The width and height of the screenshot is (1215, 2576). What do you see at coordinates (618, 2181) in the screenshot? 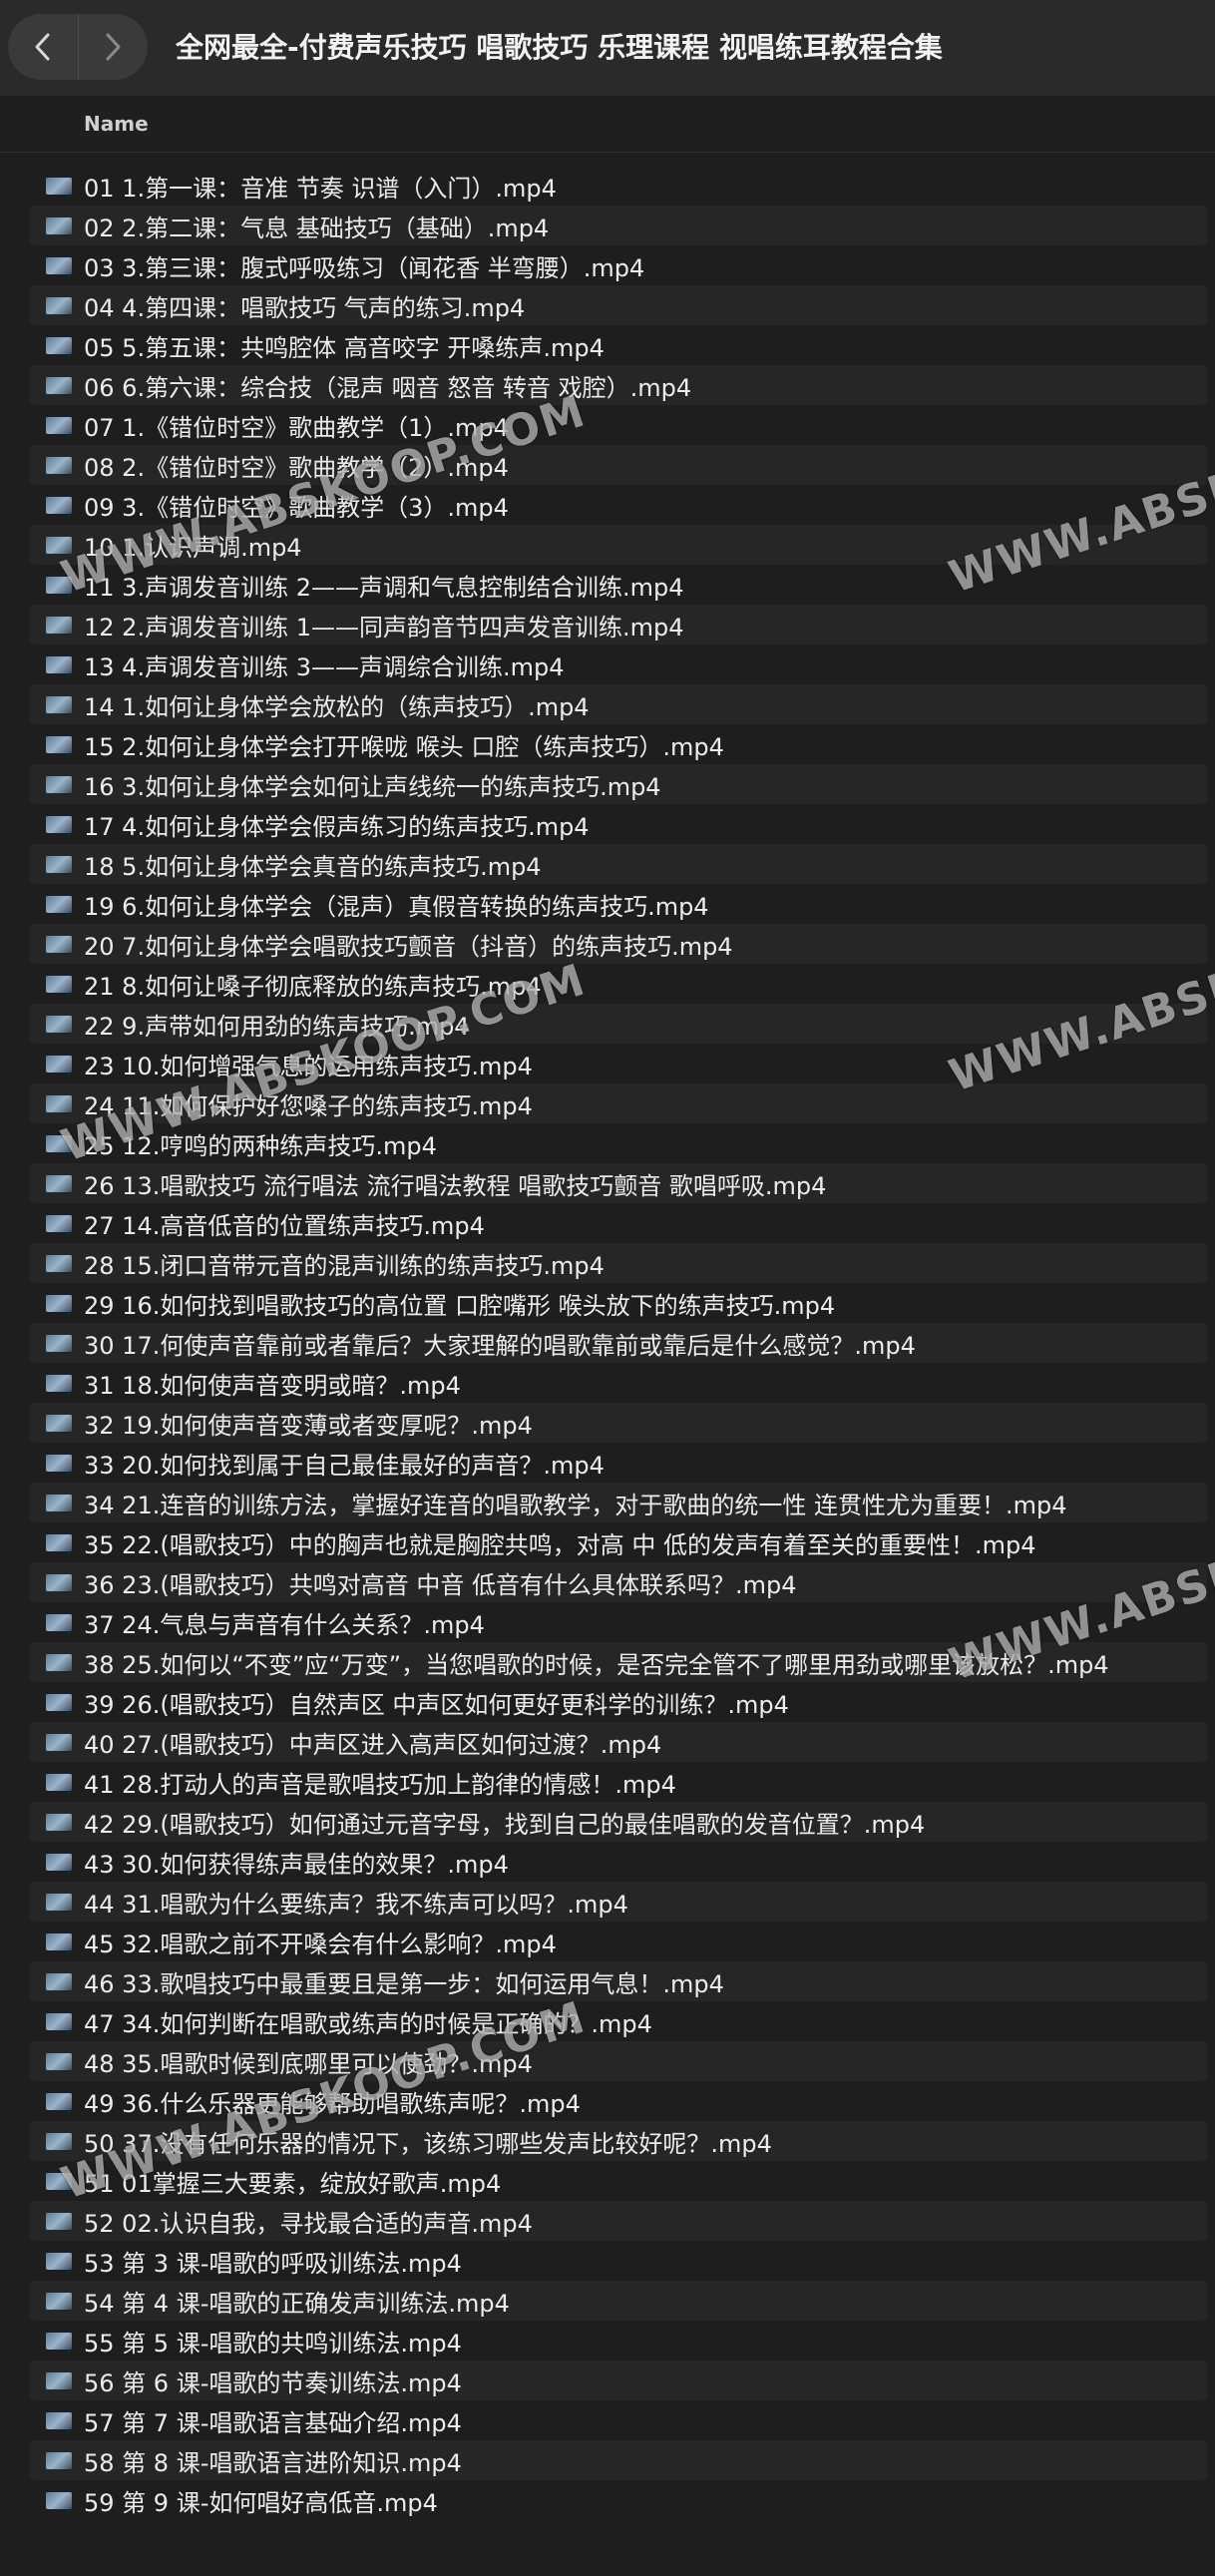
I see `file-row: 51 01掌握三大要素，绽放好歌声.mp4` at bounding box center [618, 2181].